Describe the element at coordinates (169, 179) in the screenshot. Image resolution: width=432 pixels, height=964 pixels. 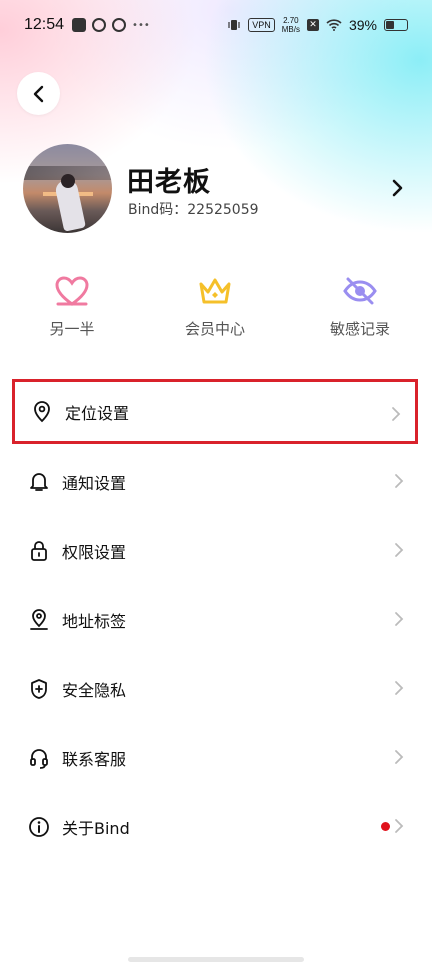
I see `profile-name: 田老板` at that location.